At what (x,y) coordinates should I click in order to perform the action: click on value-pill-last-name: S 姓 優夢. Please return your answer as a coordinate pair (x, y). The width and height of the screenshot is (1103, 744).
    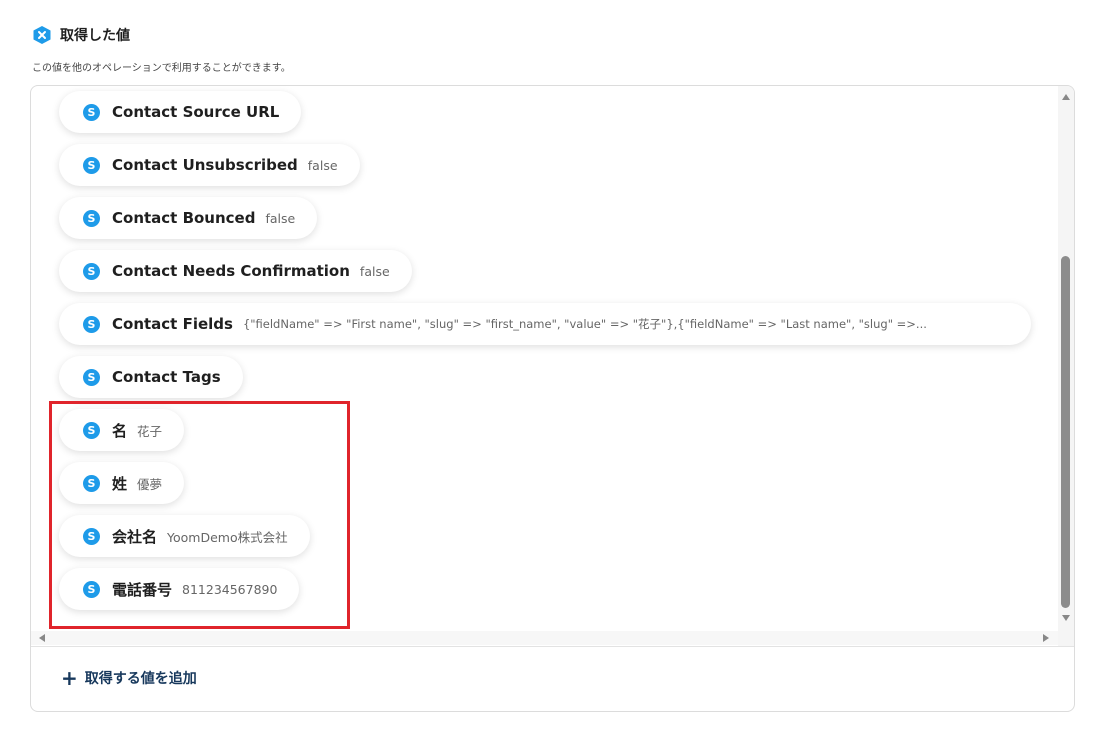
    Looking at the image, I should click on (122, 483).